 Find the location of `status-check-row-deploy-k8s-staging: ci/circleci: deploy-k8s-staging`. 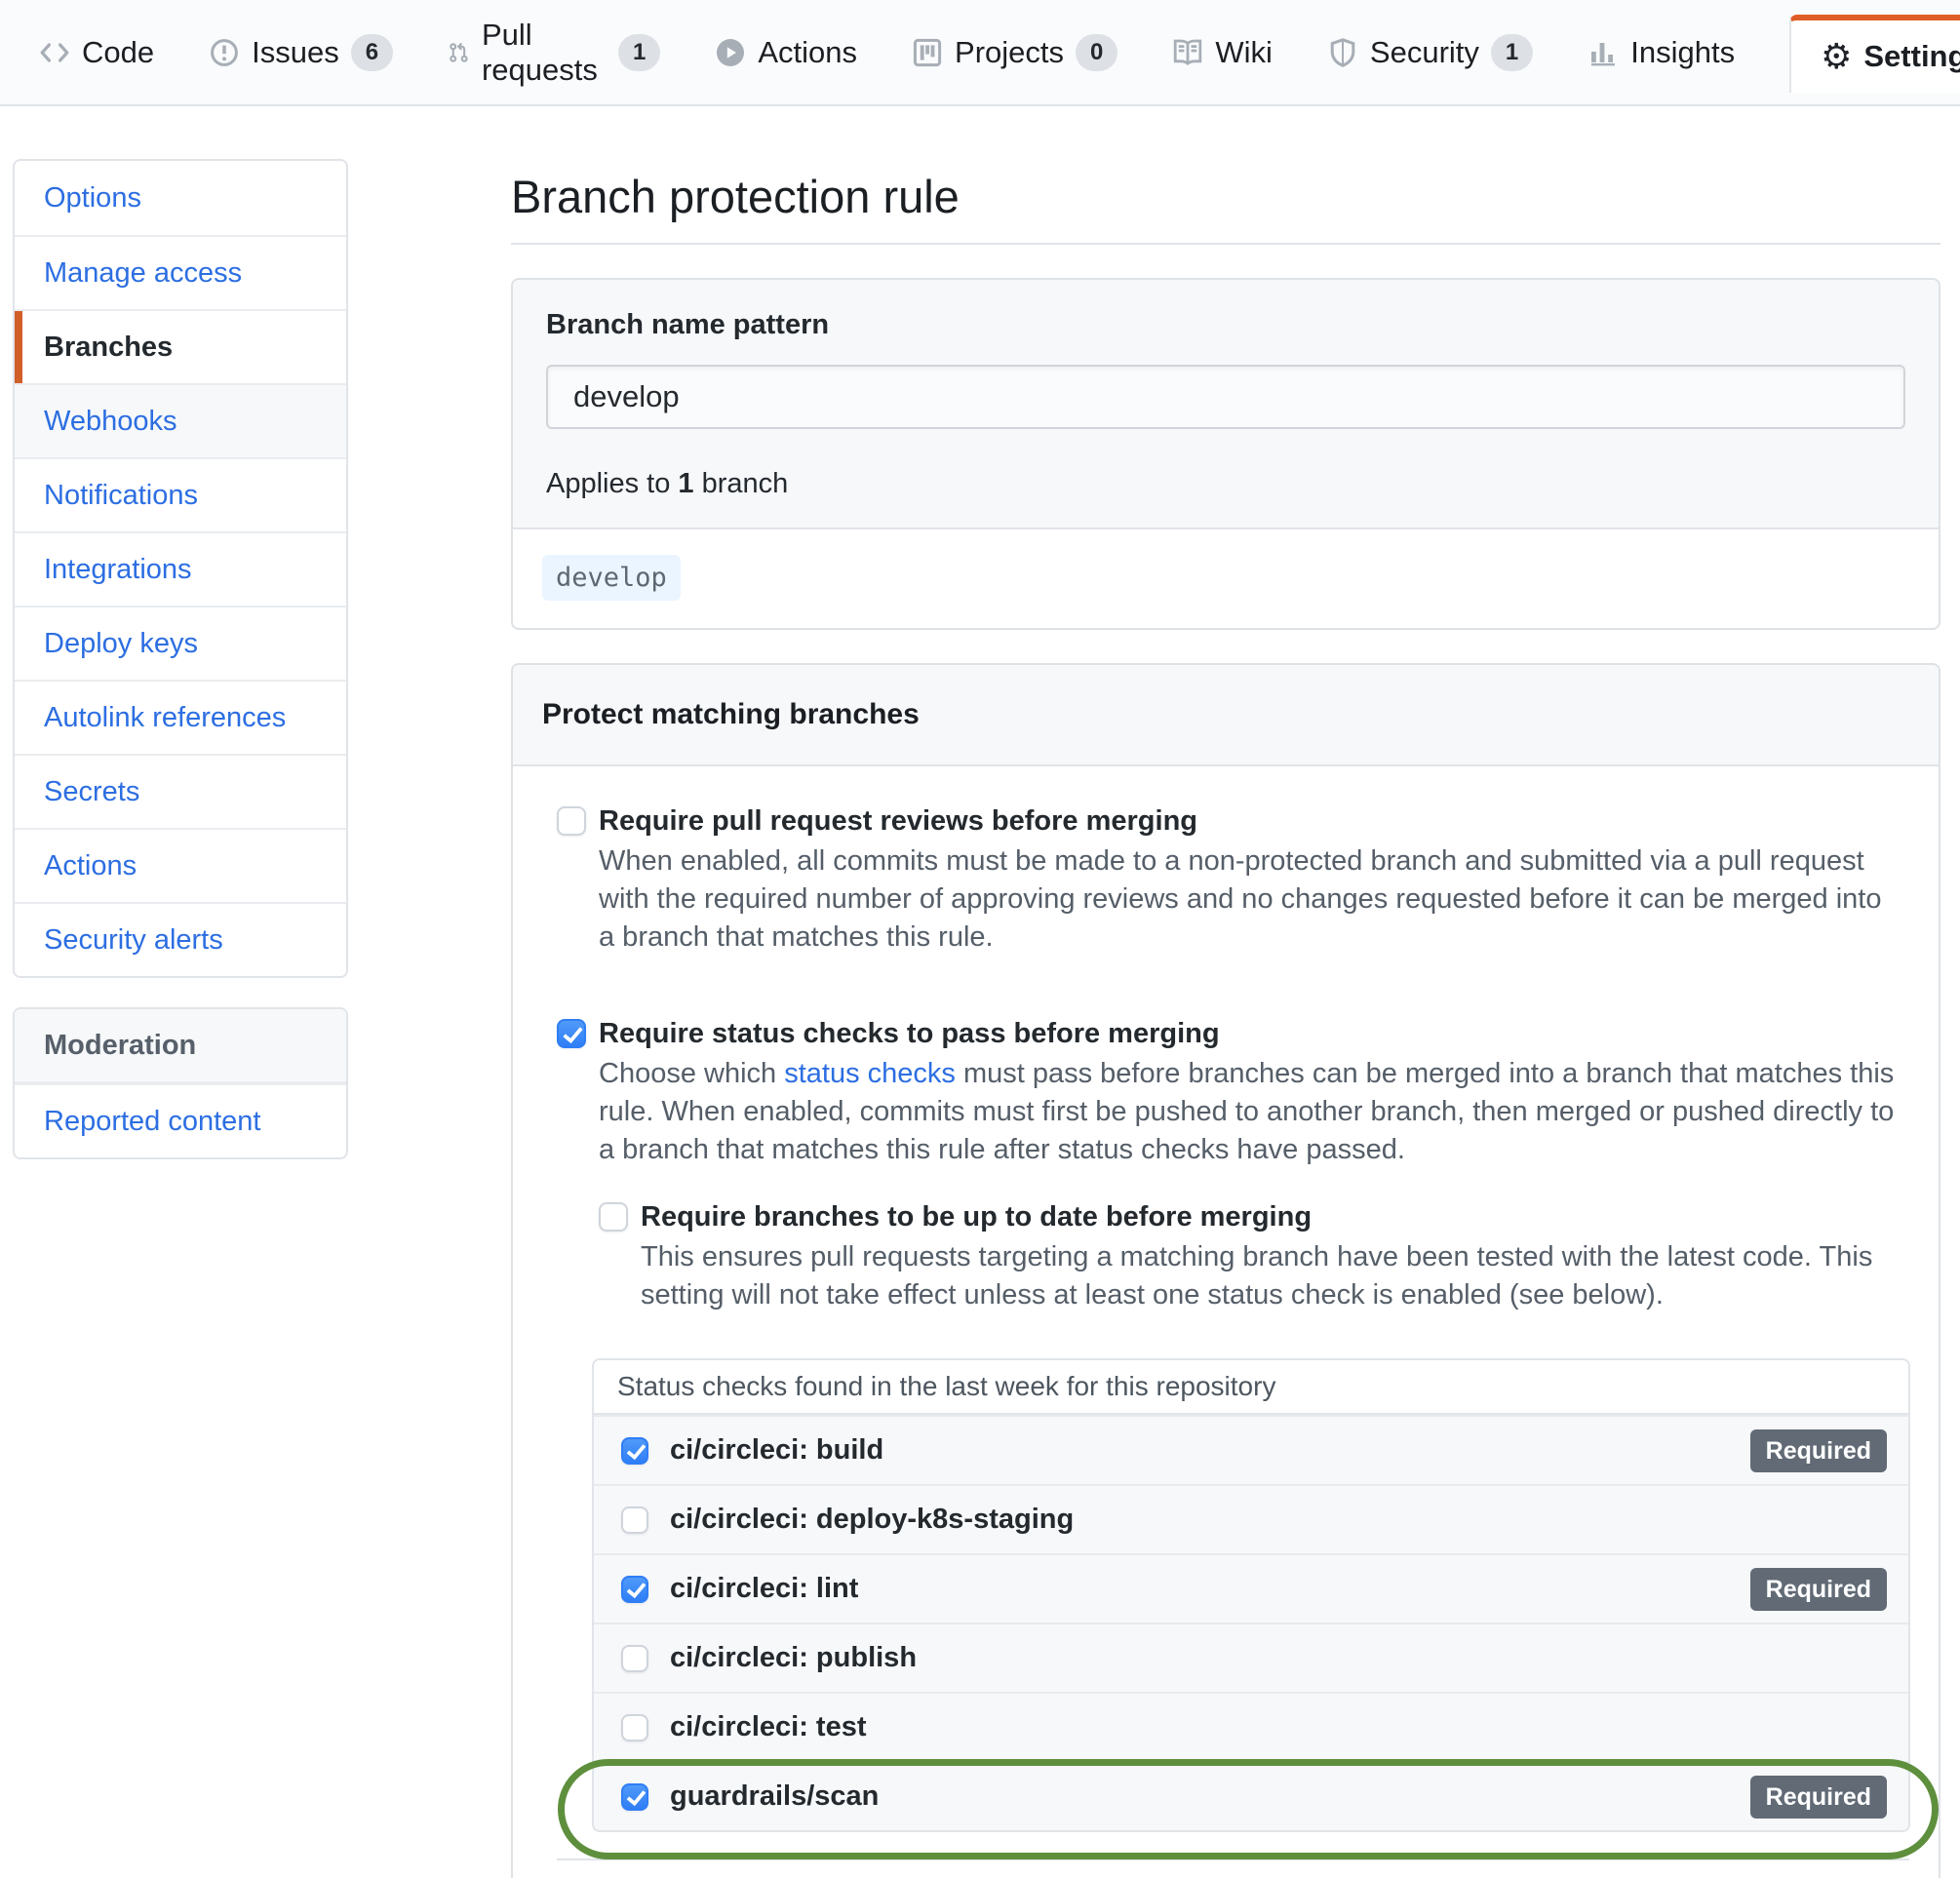

status-check-row-deploy-k8s-staging: ci/circleci: deploy-k8s-staging is located at coordinates (1251, 1519).